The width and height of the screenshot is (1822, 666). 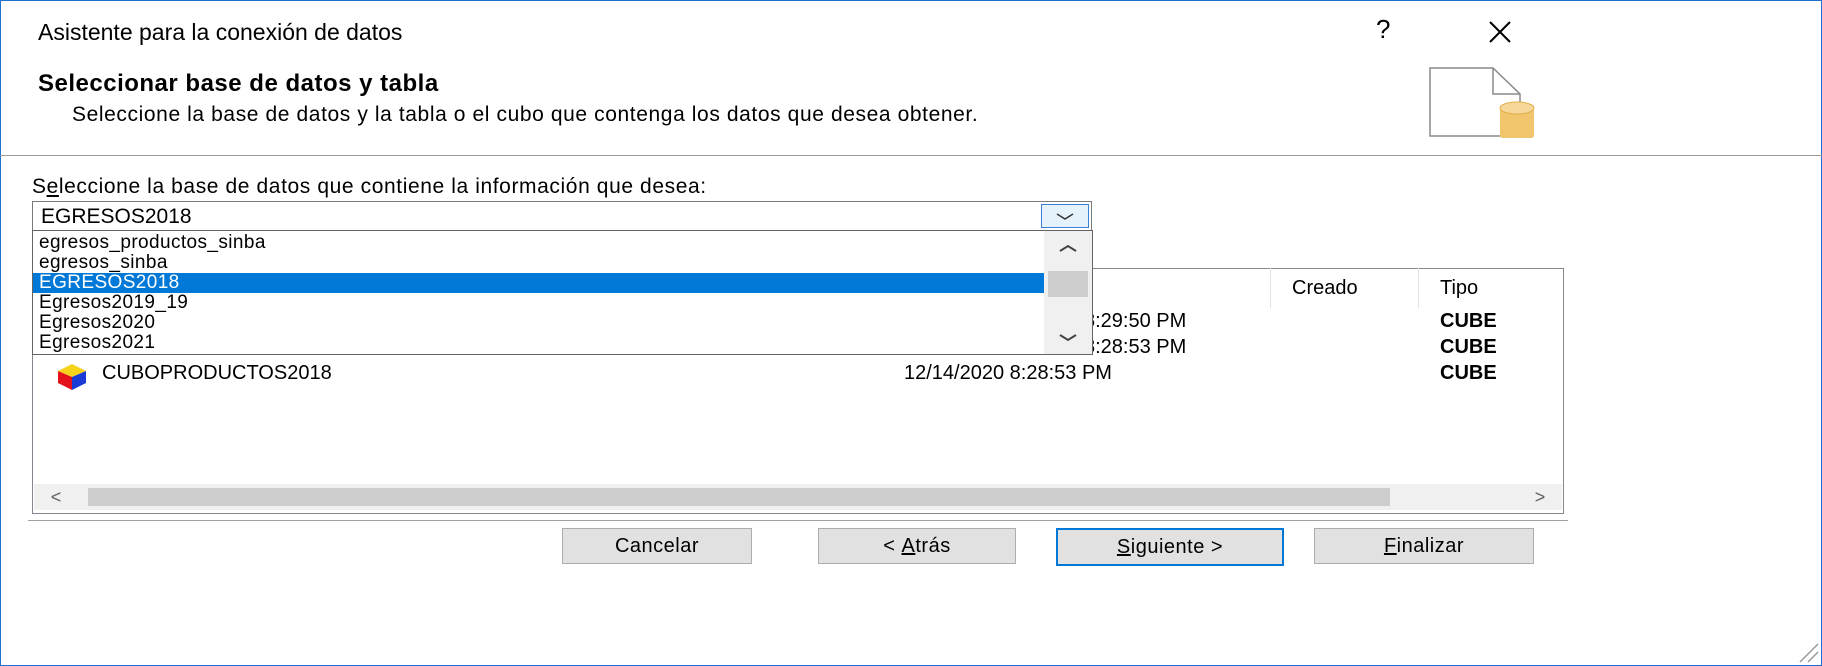 I want to click on finish-button: Finalizar, so click(x=1424, y=546).